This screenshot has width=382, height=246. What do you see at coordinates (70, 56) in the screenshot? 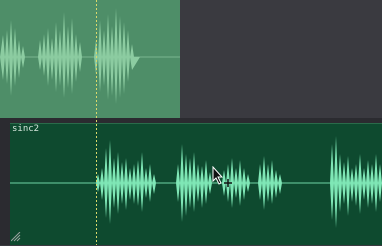
I see `waveform-upper-path` at bounding box center [70, 56].